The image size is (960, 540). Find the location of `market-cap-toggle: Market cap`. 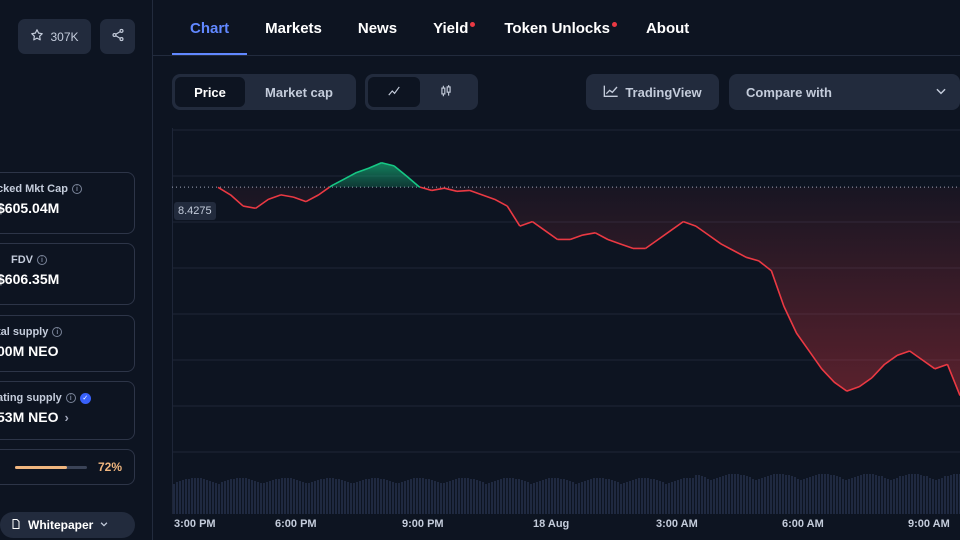

market-cap-toggle: Market cap is located at coordinates (299, 92).